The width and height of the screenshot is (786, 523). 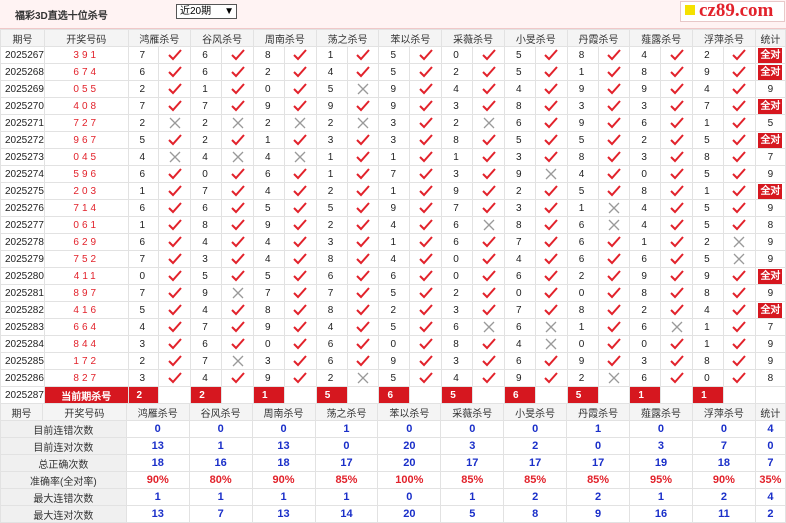 I want to click on kill-number-cell: 4, so click(x=331, y=327).